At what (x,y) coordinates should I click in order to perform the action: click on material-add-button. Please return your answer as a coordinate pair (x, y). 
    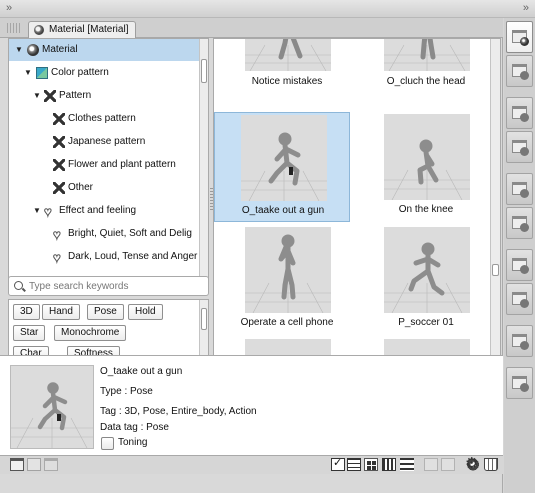
    Looking at the image, I should click on (519, 71).